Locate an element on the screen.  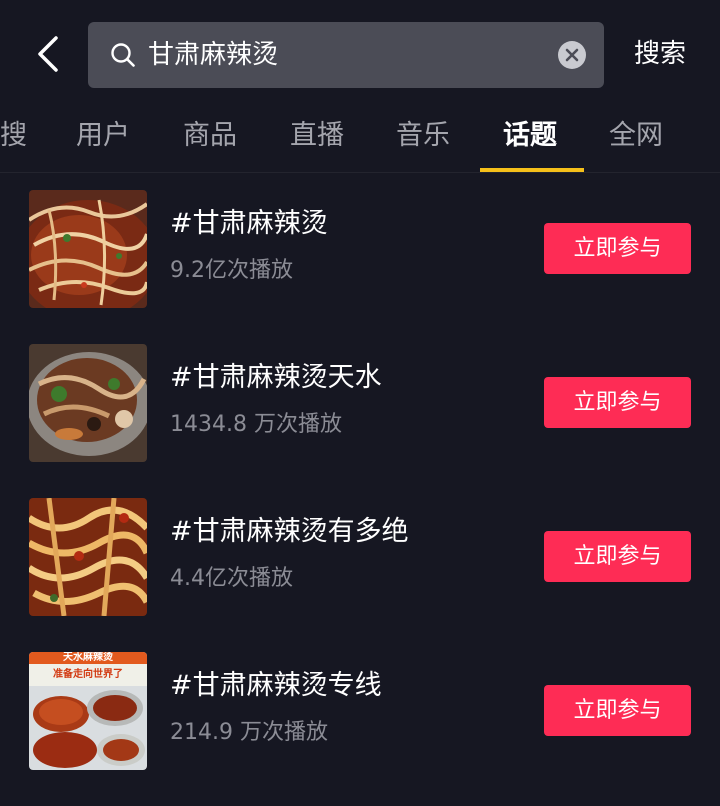
back-button is located at coordinates (48, 54).